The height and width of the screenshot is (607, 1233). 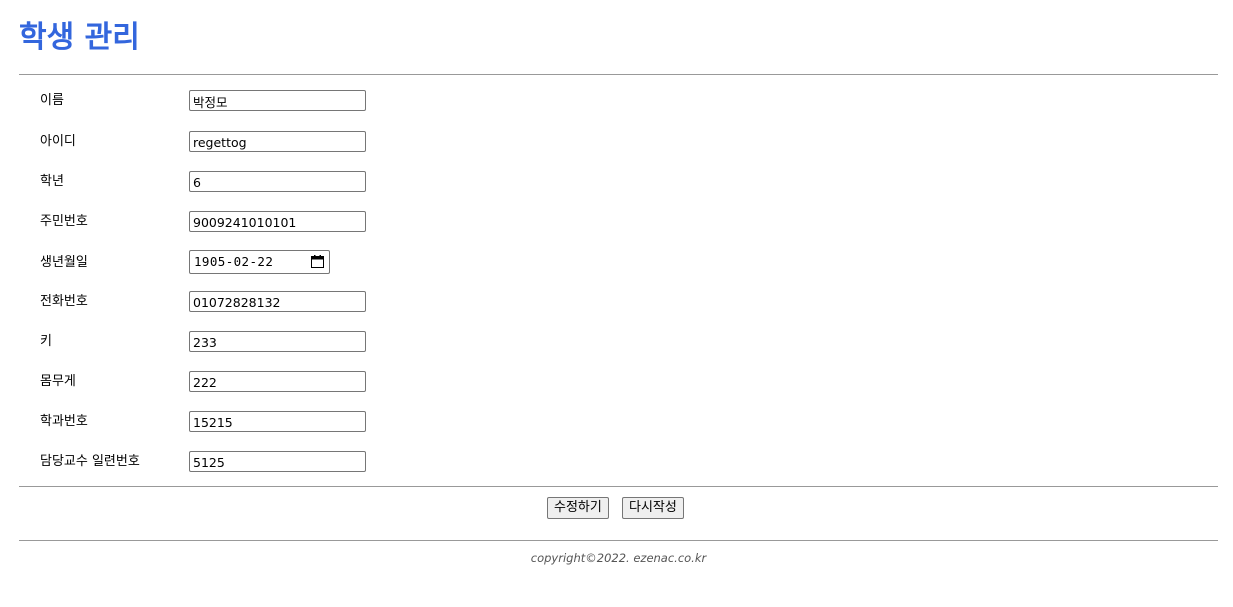 What do you see at coordinates (618, 382) in the screenshot?
I see `weight-row: 몸무게` at bounding box center [618, 382].